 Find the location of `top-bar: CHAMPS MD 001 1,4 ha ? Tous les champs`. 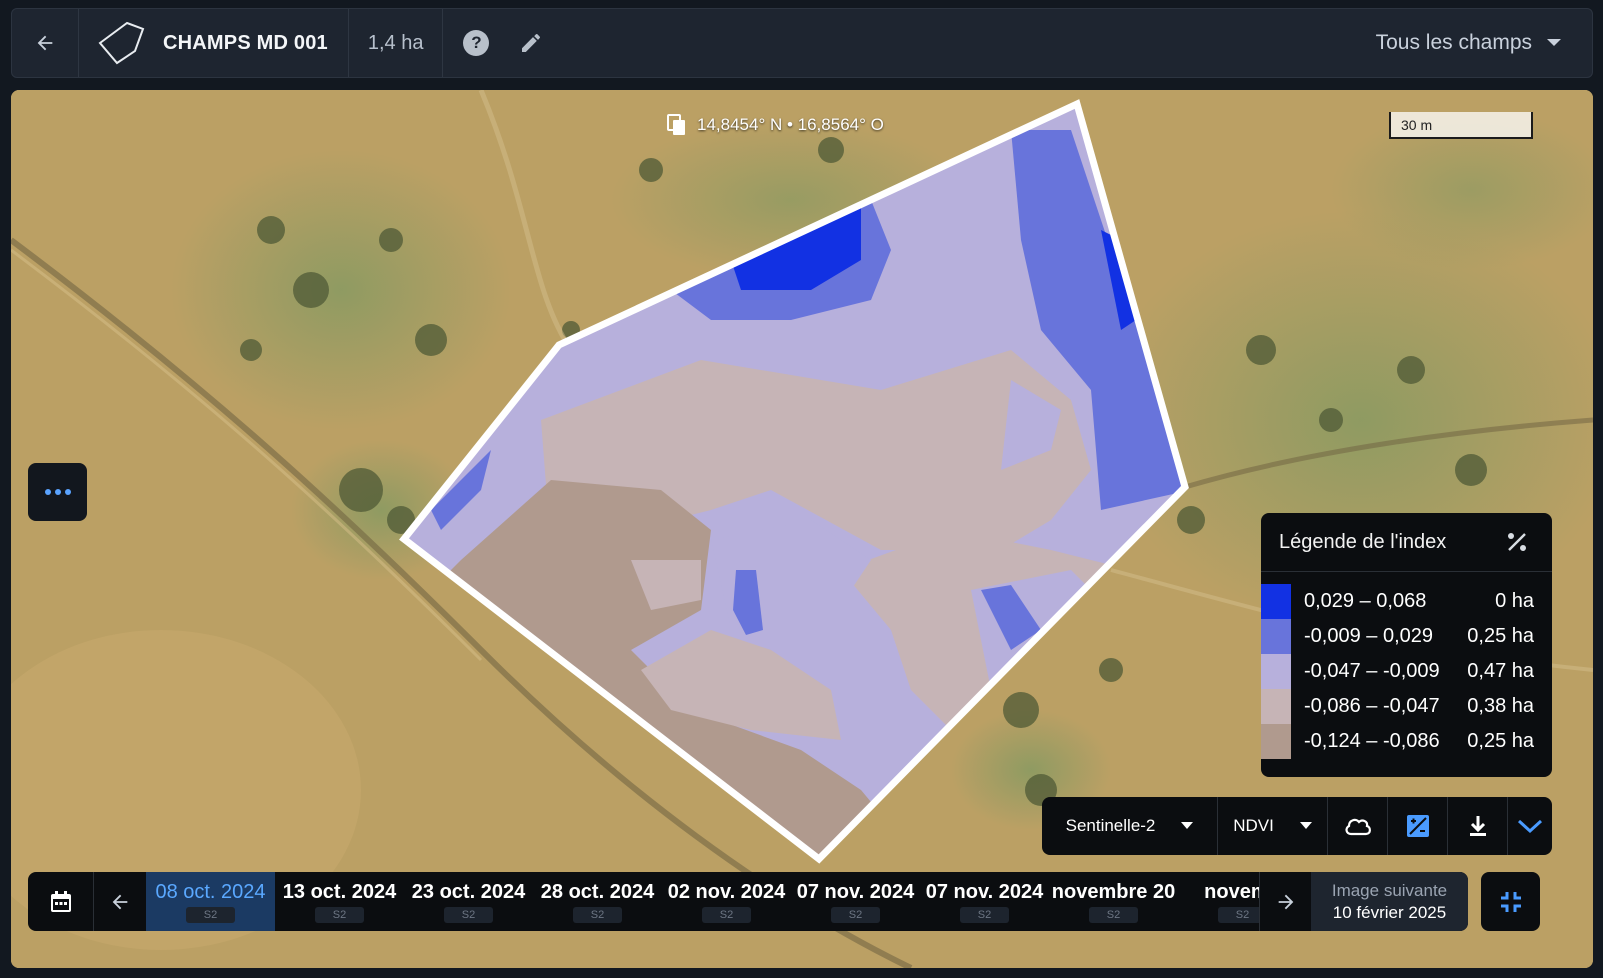

top-bar: CHAMPS MD 001 1,4 ha ? Tous les champs is located at coordinates (802, 43).